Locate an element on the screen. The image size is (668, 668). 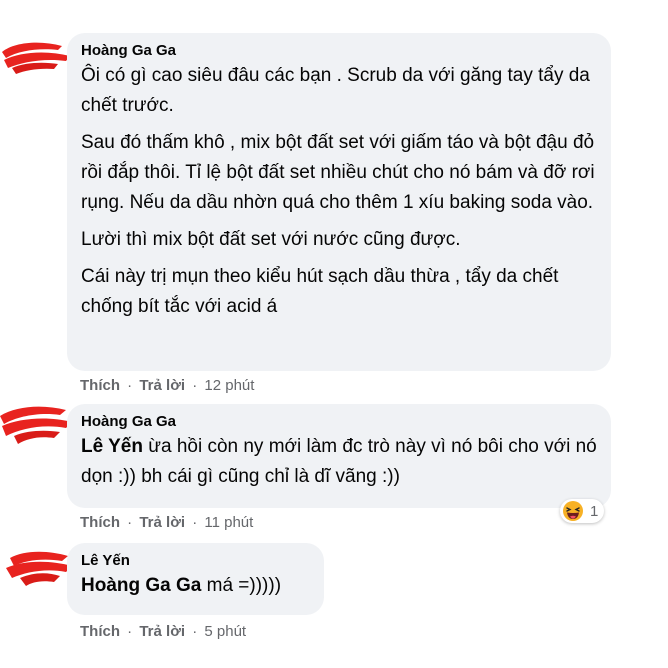
mention-link: Lê Yến is located at coordinates (112, 446).